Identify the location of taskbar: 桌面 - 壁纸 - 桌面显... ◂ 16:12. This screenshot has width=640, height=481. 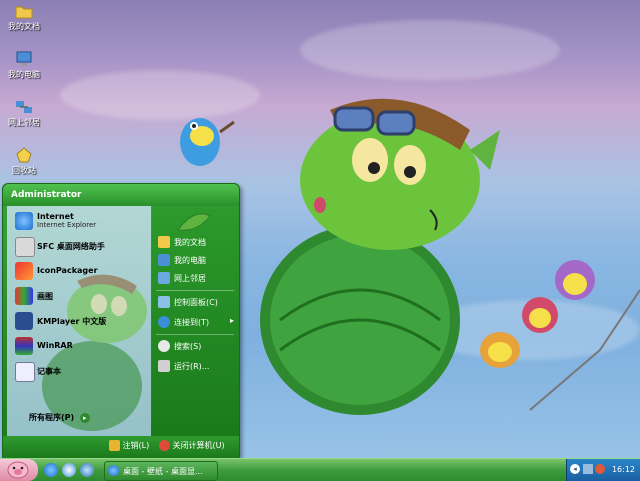
(320, 469).